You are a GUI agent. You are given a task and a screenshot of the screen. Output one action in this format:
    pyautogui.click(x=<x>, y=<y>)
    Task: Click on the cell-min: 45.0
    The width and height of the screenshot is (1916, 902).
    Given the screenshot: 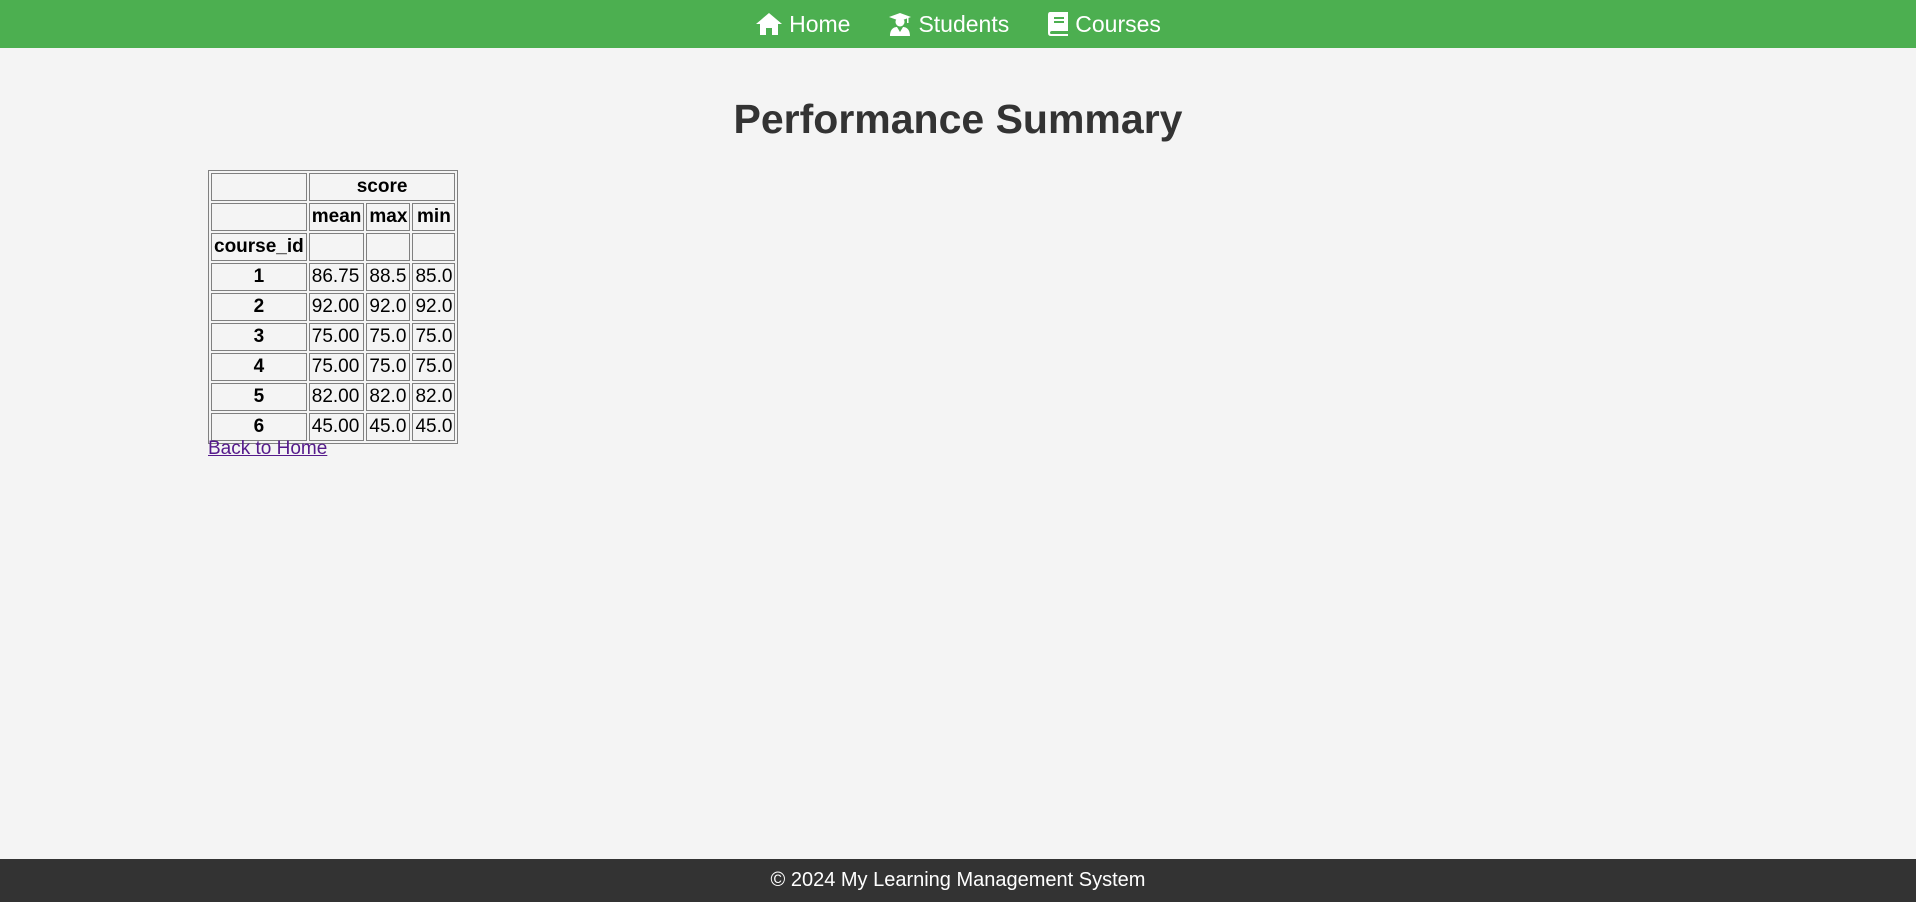 What is the action you would take?
    pyautogui.click(x=434, y=427)
    